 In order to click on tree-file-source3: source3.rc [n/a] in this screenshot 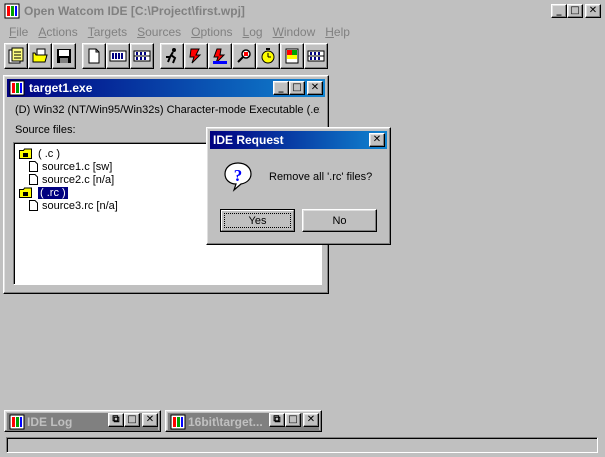, I will do `click(73, 205)`.